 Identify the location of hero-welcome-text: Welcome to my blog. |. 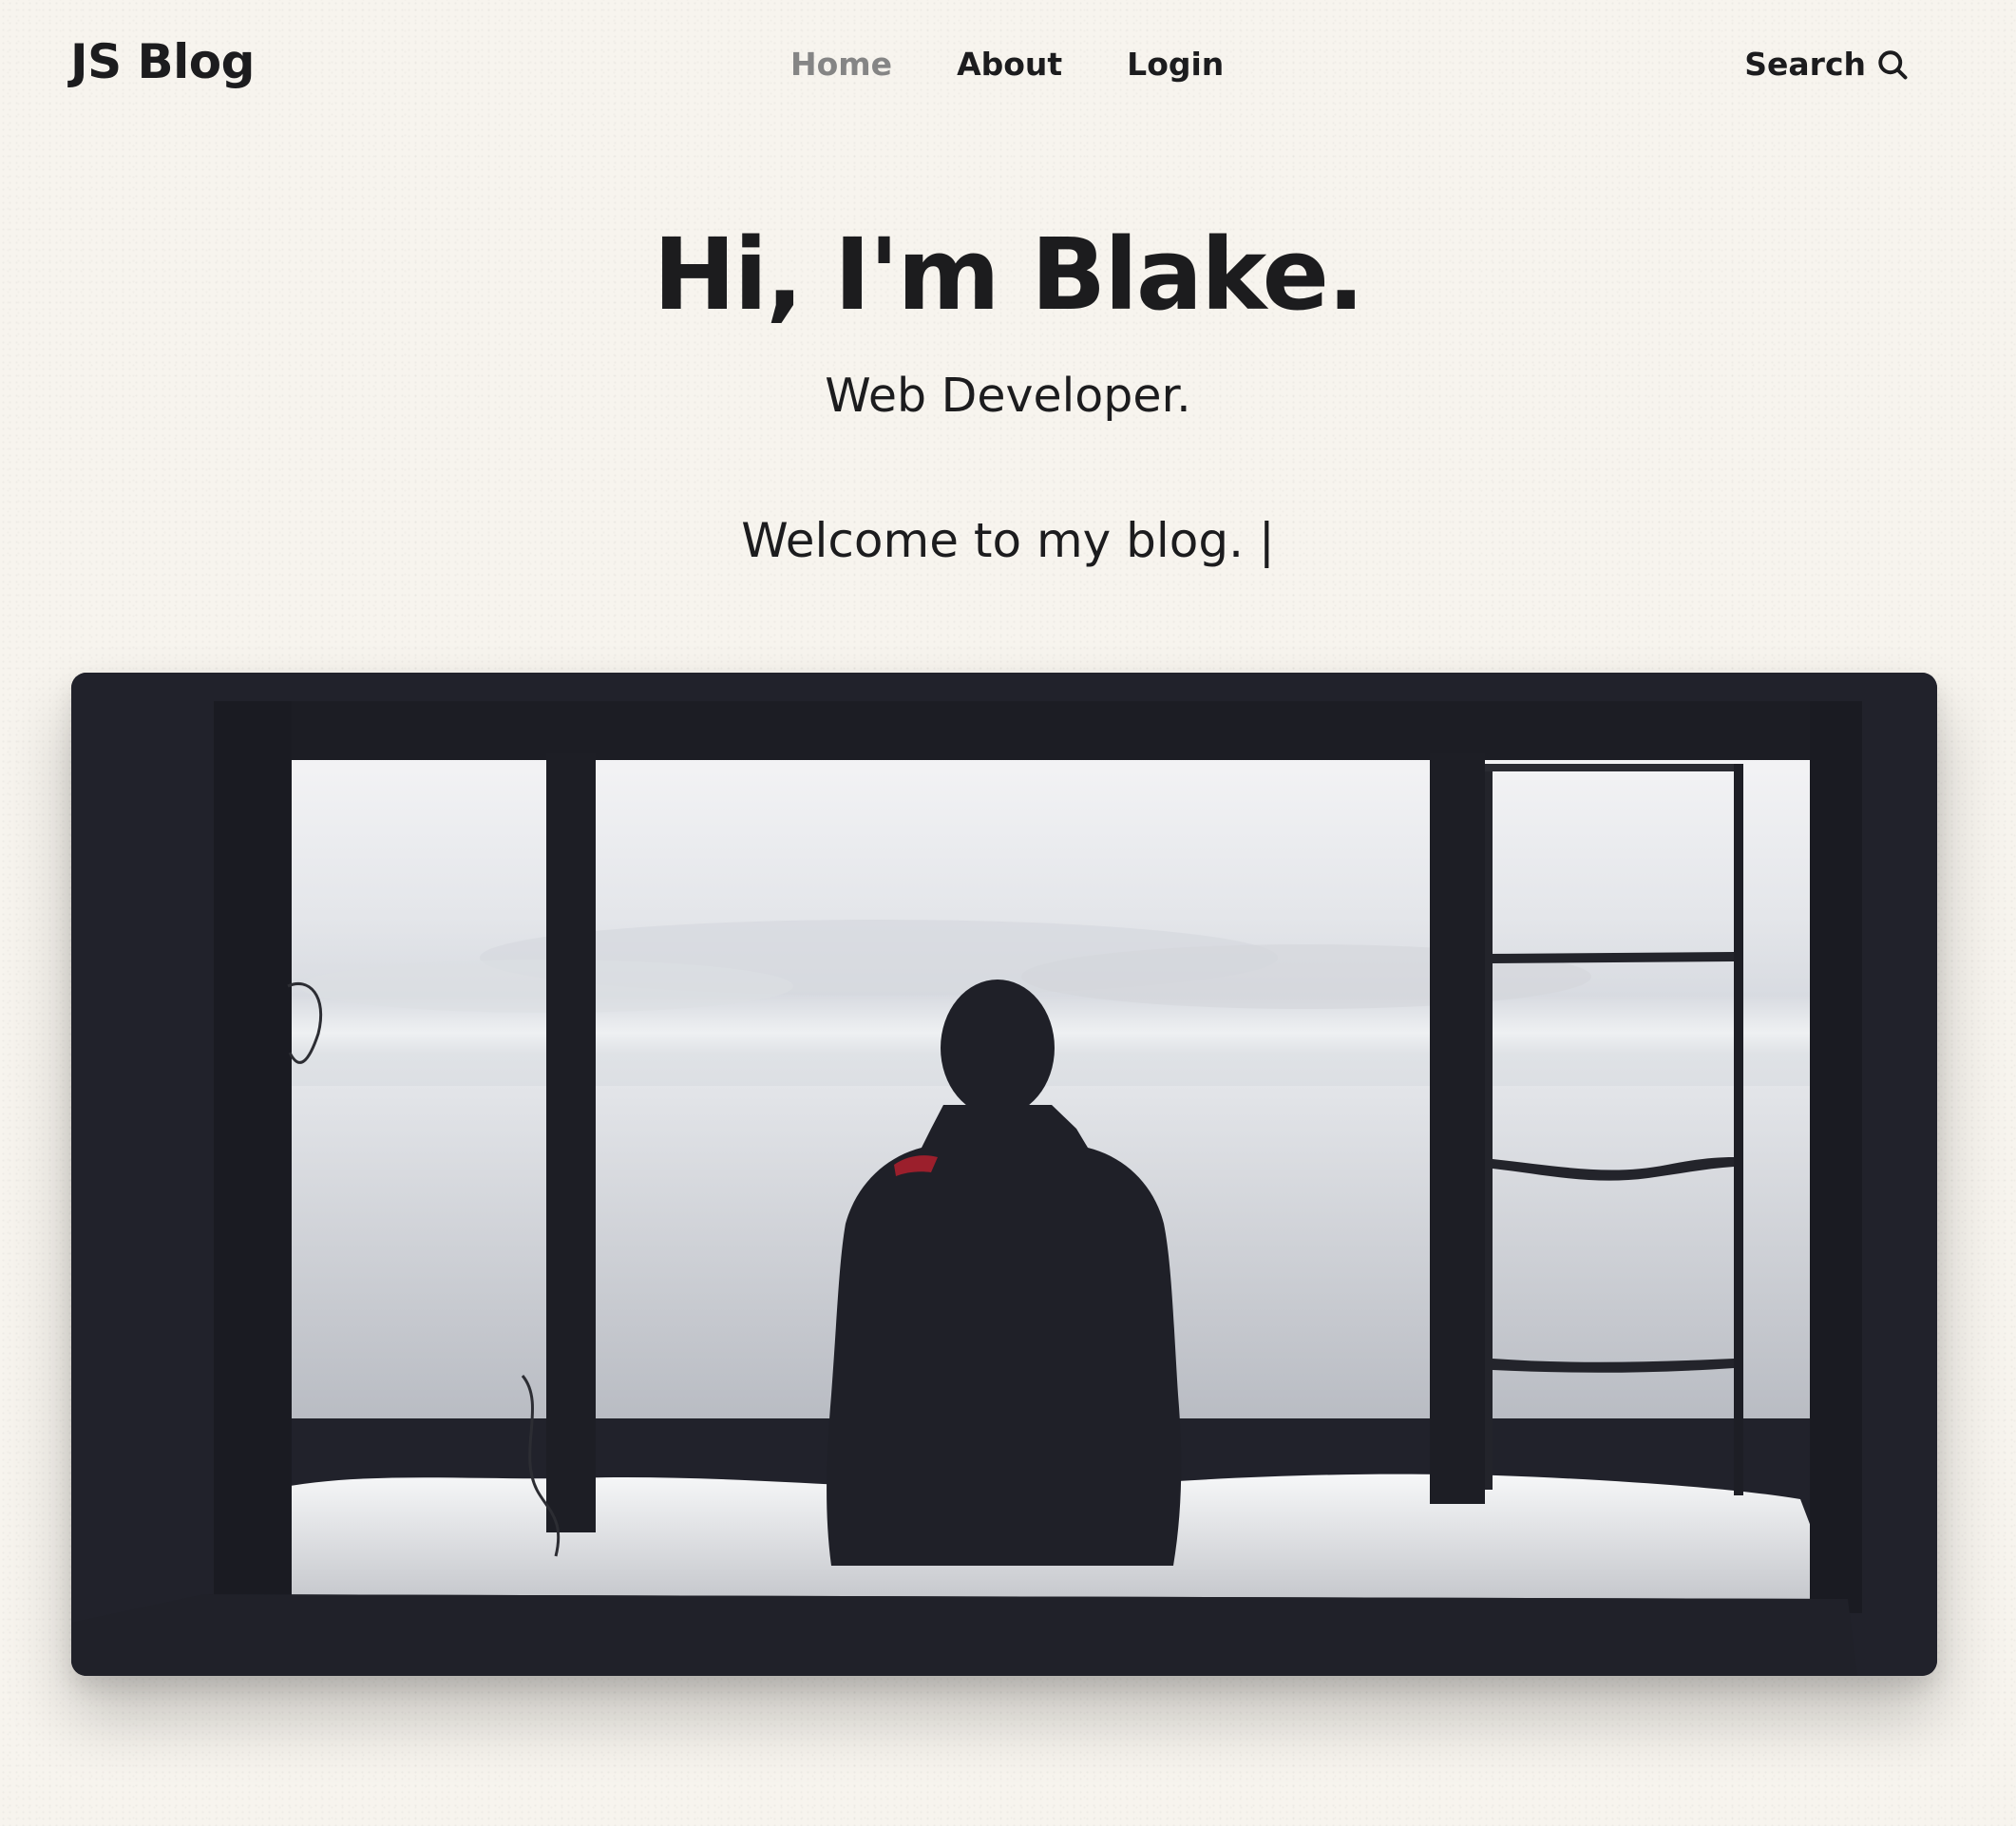
(1008, 541).